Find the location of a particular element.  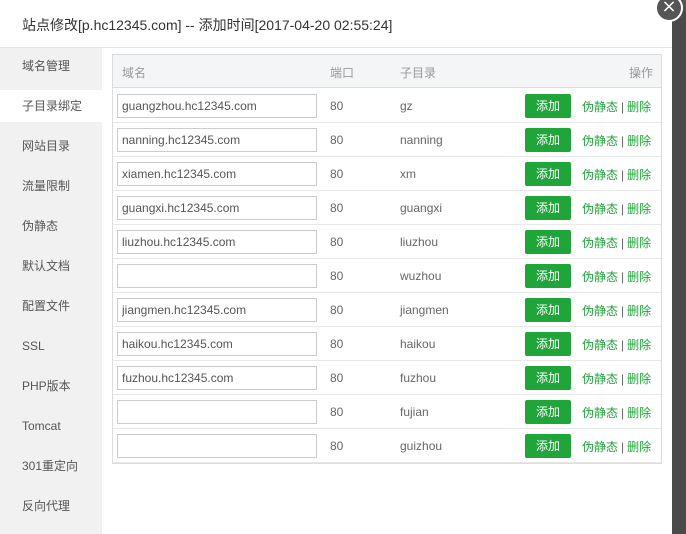

table-header: 域名 端口 子目录 操作 is located at coordinates (387, 71).